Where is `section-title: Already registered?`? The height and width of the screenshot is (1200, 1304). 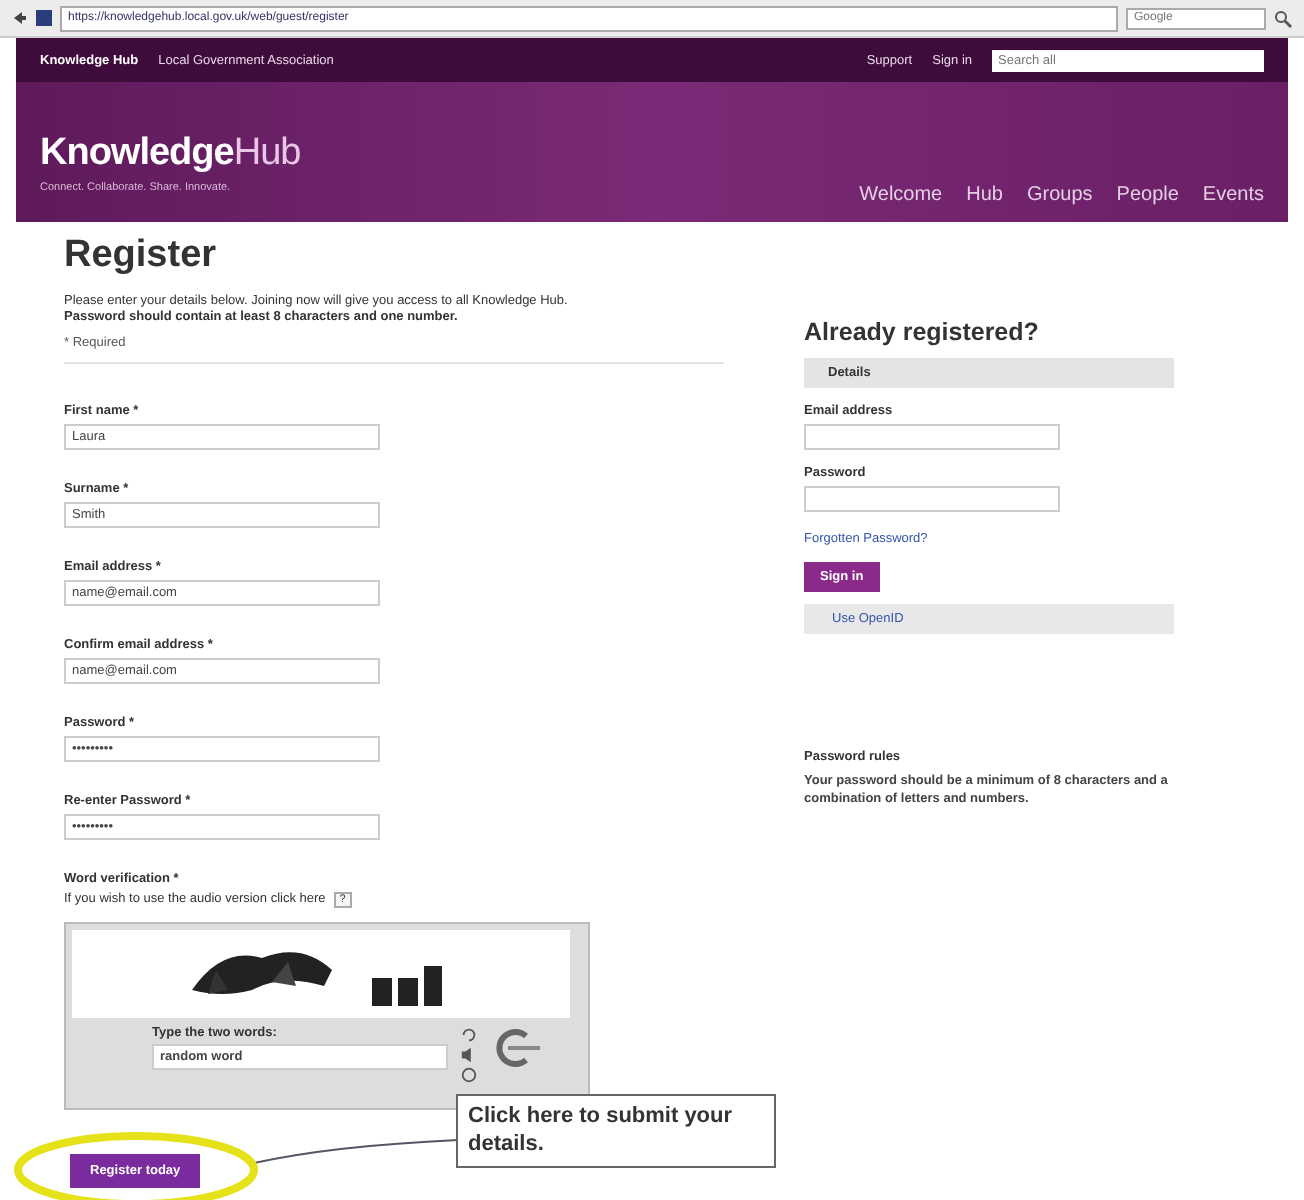
section-title: Already registered? is located at coordinates (922, 332).